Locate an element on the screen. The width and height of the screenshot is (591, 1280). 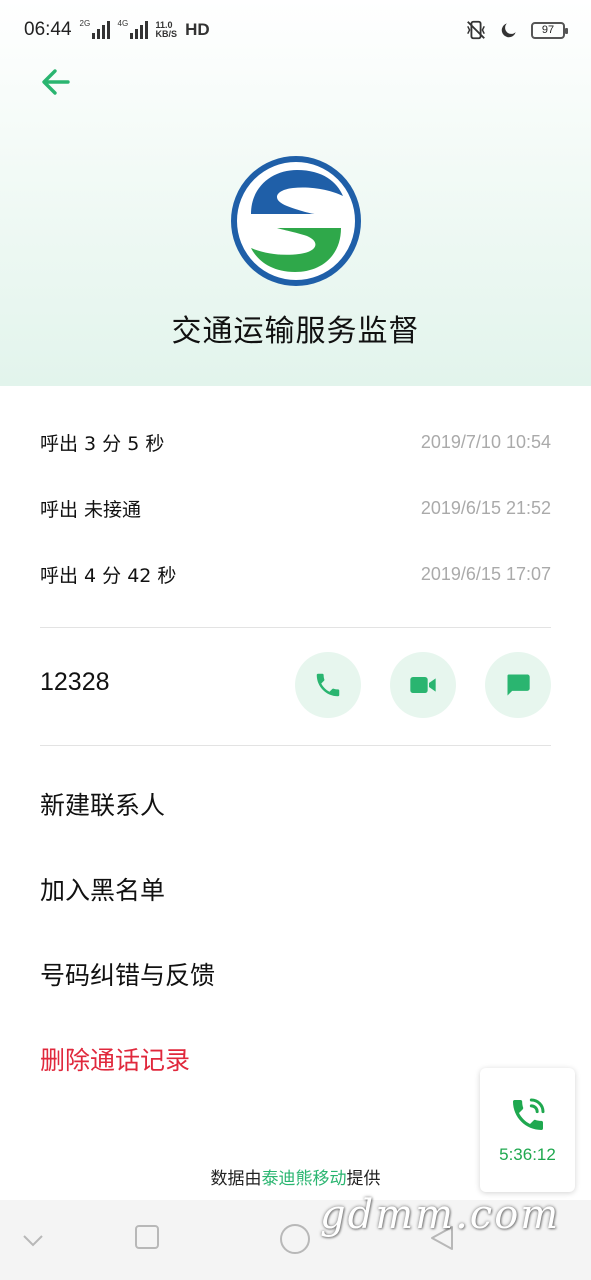
message-bubble-icon is located at coordinates (518, 685).